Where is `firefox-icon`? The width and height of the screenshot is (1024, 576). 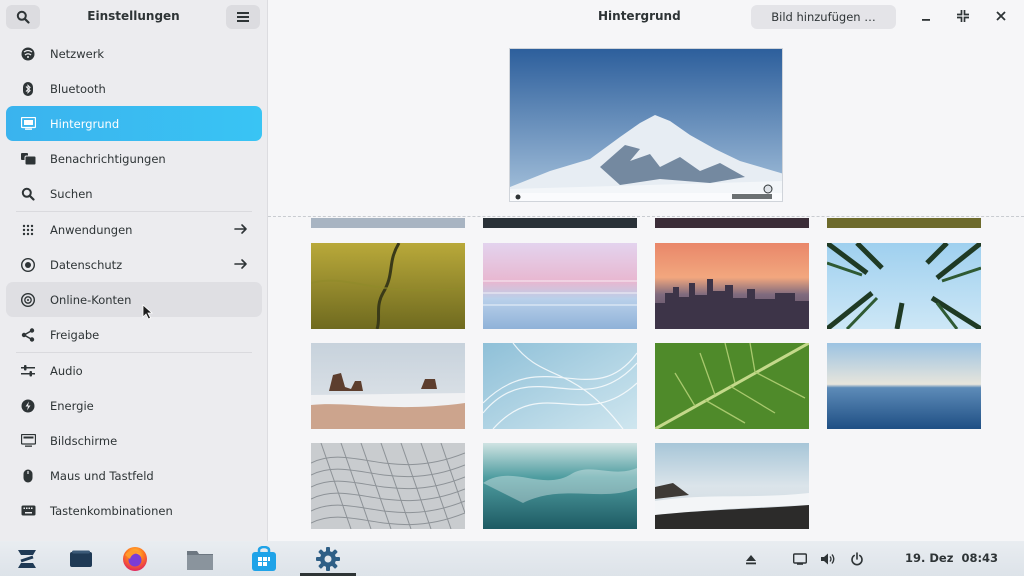
firefox-icon is located at coordinates (135, 559).